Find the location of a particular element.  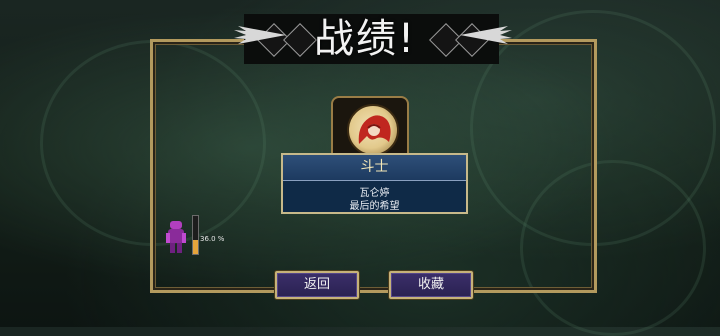

back-button: 返回 is located at coordinates (317, 285).